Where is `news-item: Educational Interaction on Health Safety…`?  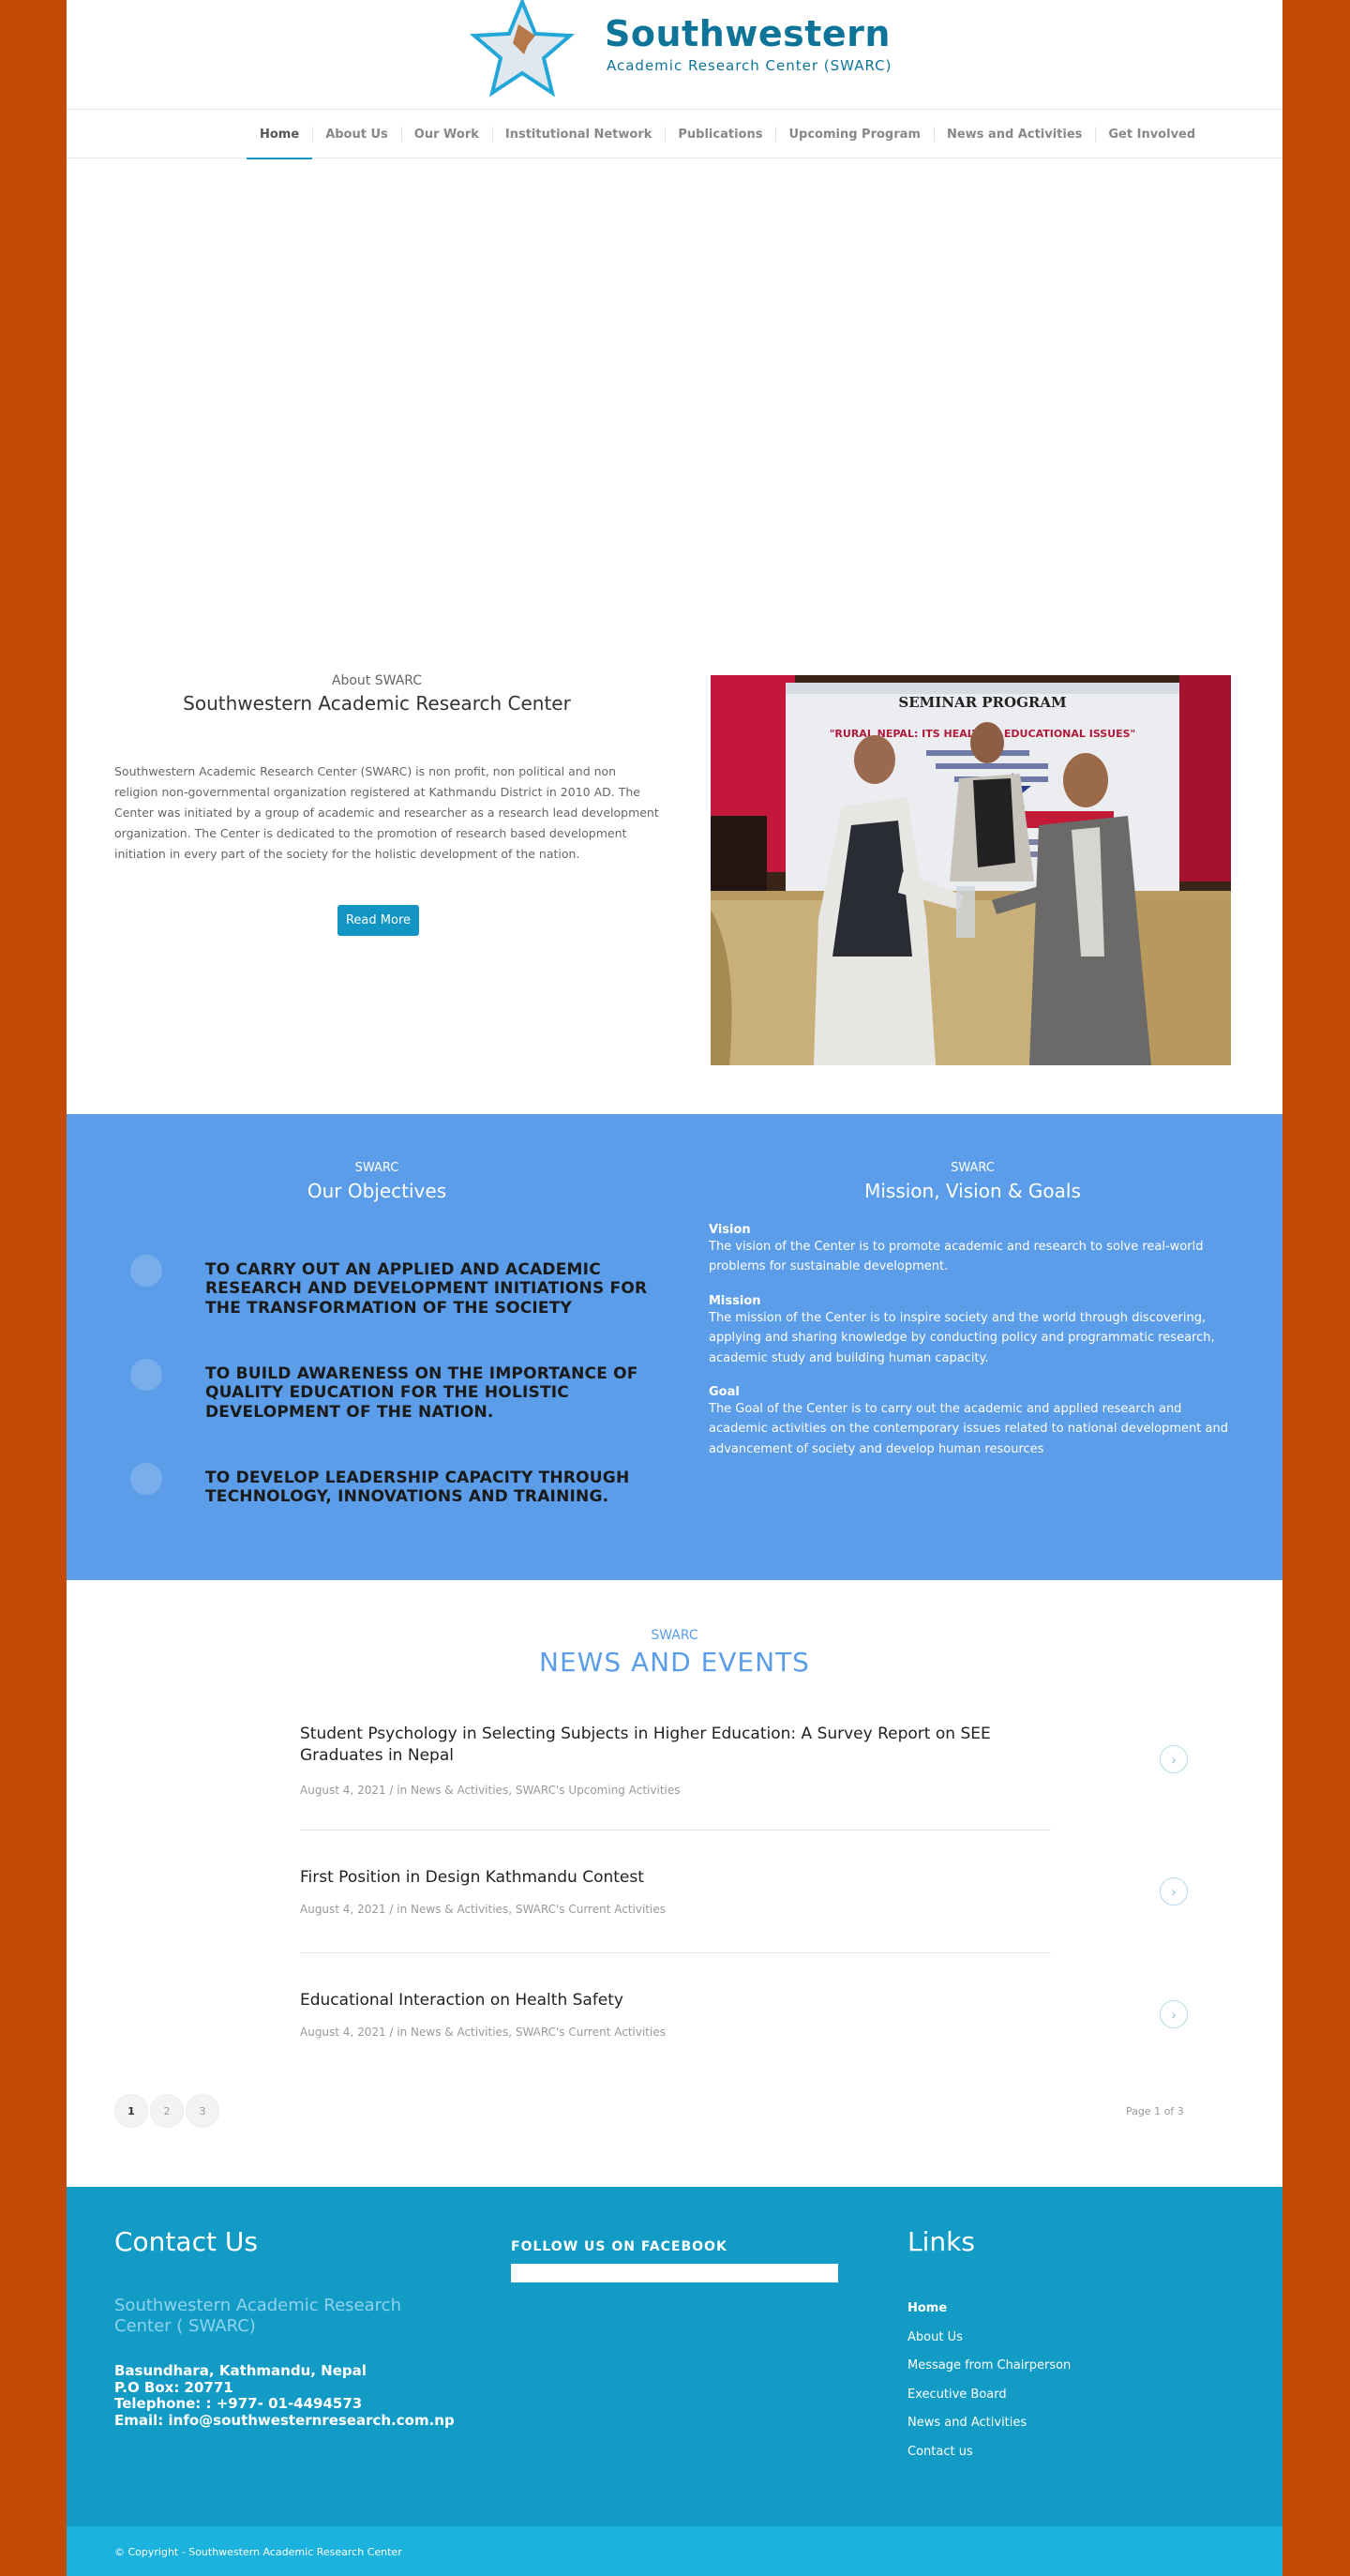 news-item: Educational Interaction on Health Safety… is located at coordinates (675, 2014).